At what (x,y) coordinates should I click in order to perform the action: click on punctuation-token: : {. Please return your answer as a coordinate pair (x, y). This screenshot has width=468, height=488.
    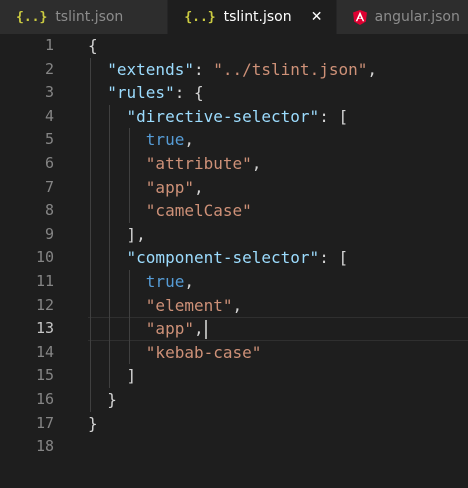
    Looking at the image, I should click on (189, 93).